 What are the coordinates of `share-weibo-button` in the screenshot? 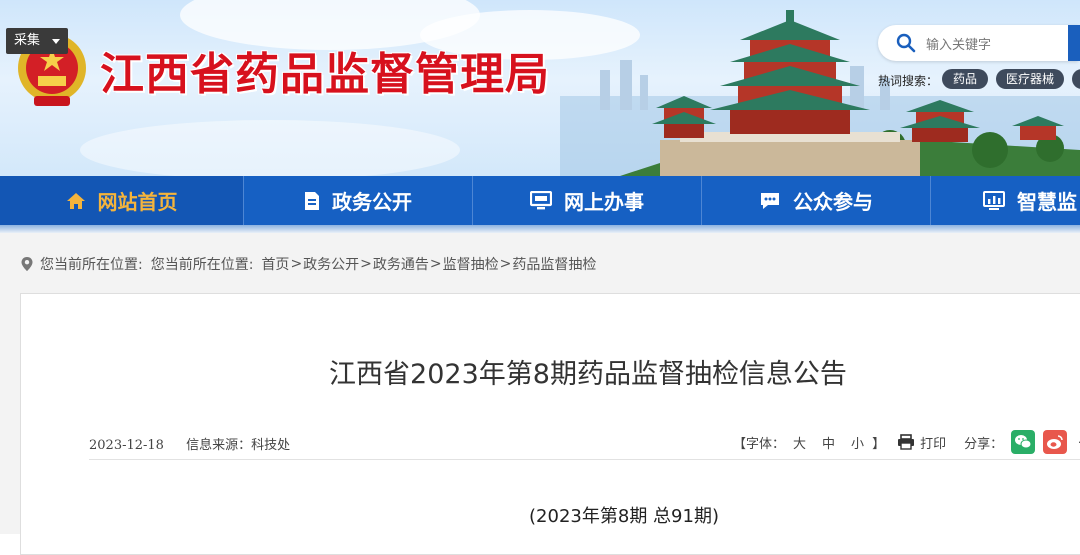 It's located at (1055, 442).